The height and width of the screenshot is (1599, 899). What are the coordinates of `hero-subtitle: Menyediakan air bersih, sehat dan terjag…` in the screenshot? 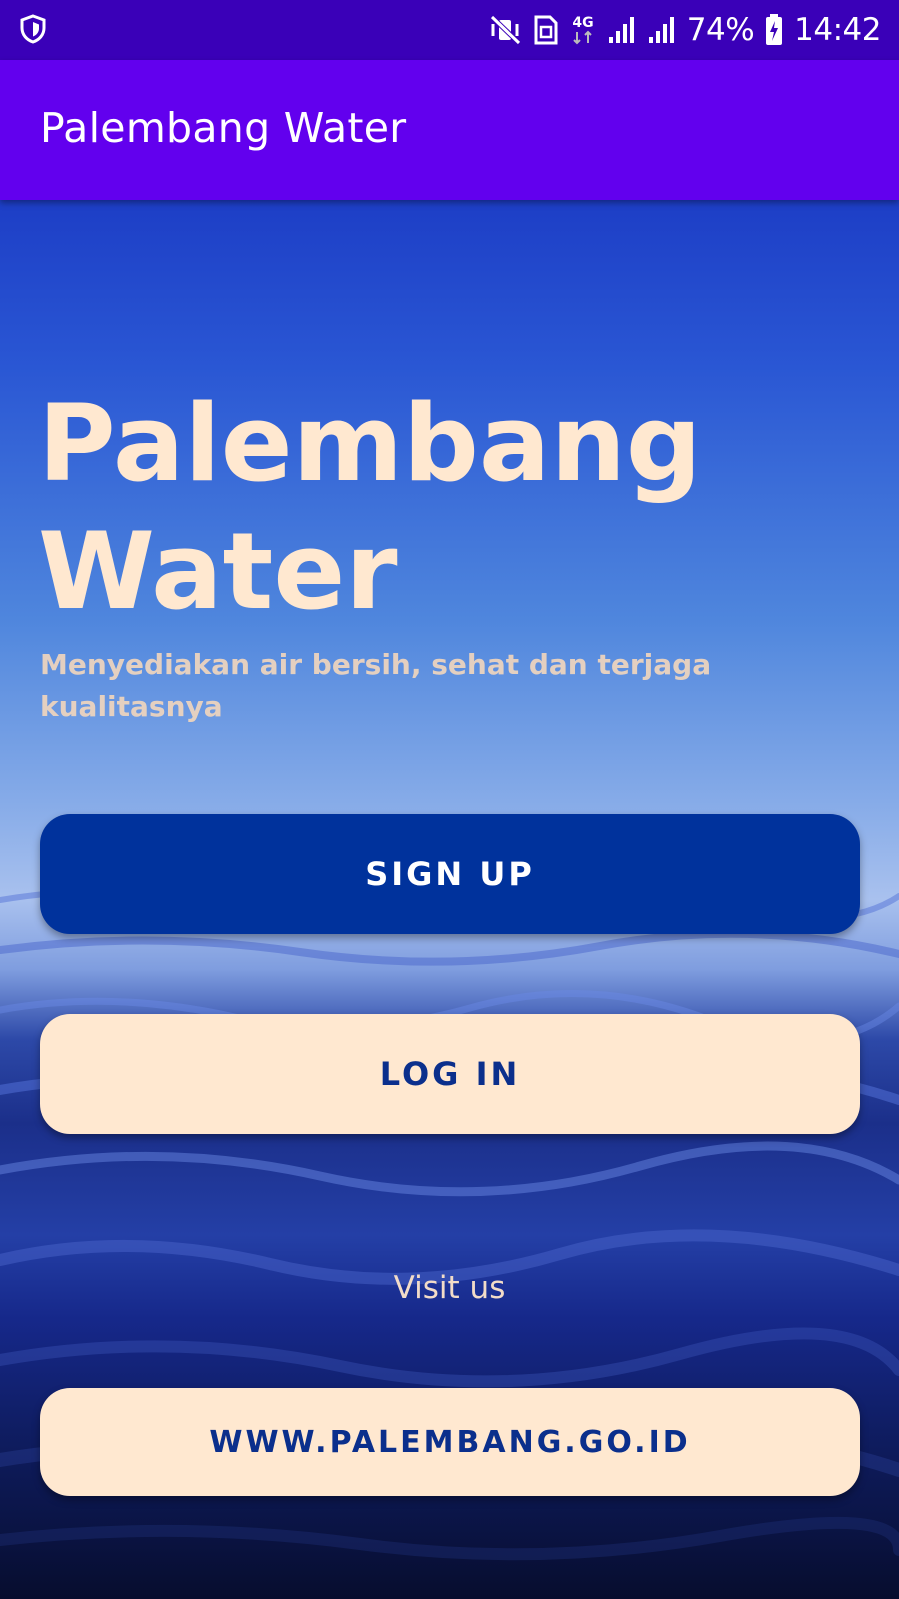 It's located at (376, 685).